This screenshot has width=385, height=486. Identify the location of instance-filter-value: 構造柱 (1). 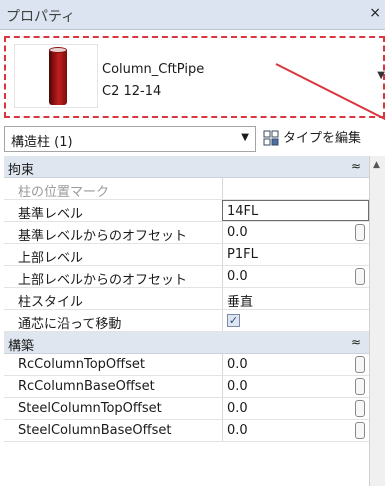
(42, 142).